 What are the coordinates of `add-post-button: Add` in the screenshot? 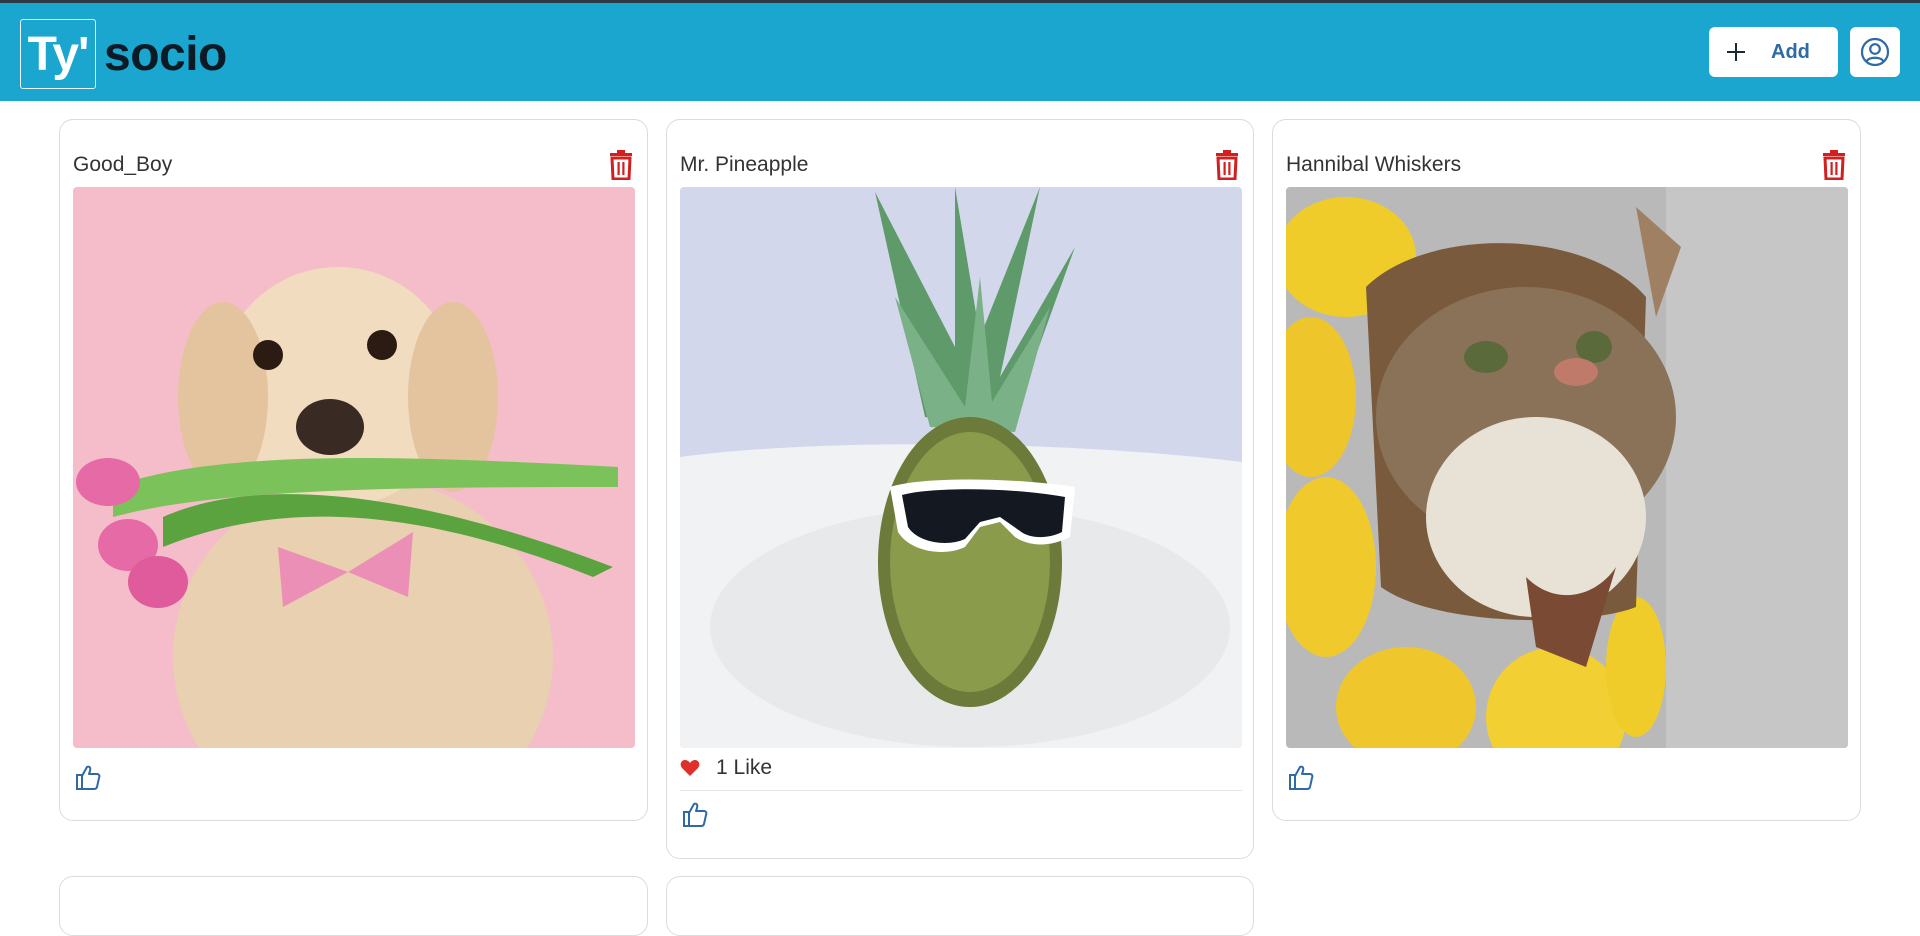 It's located at (1773, 52).